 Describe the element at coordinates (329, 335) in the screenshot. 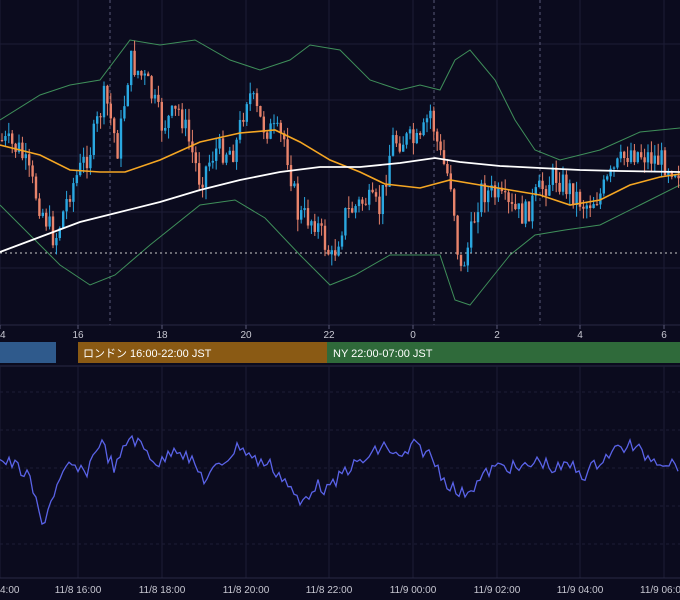

I see `price-x-tick-label: 22` at that location.